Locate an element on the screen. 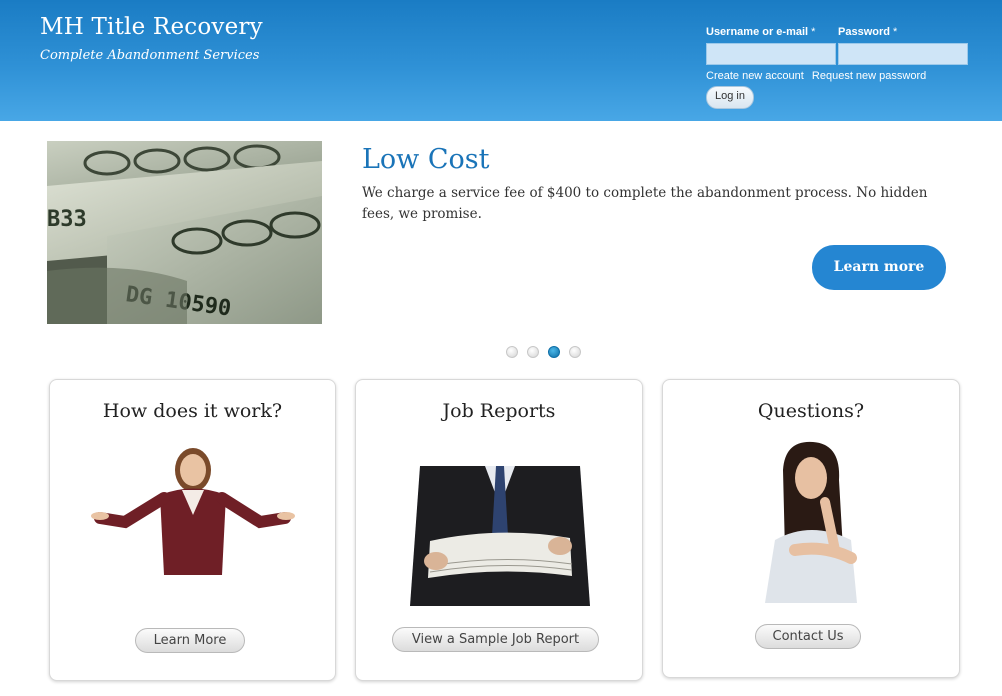 The image size is (1002, 696). username-label: Username or e-mail * is located at coordinates (761, 32).